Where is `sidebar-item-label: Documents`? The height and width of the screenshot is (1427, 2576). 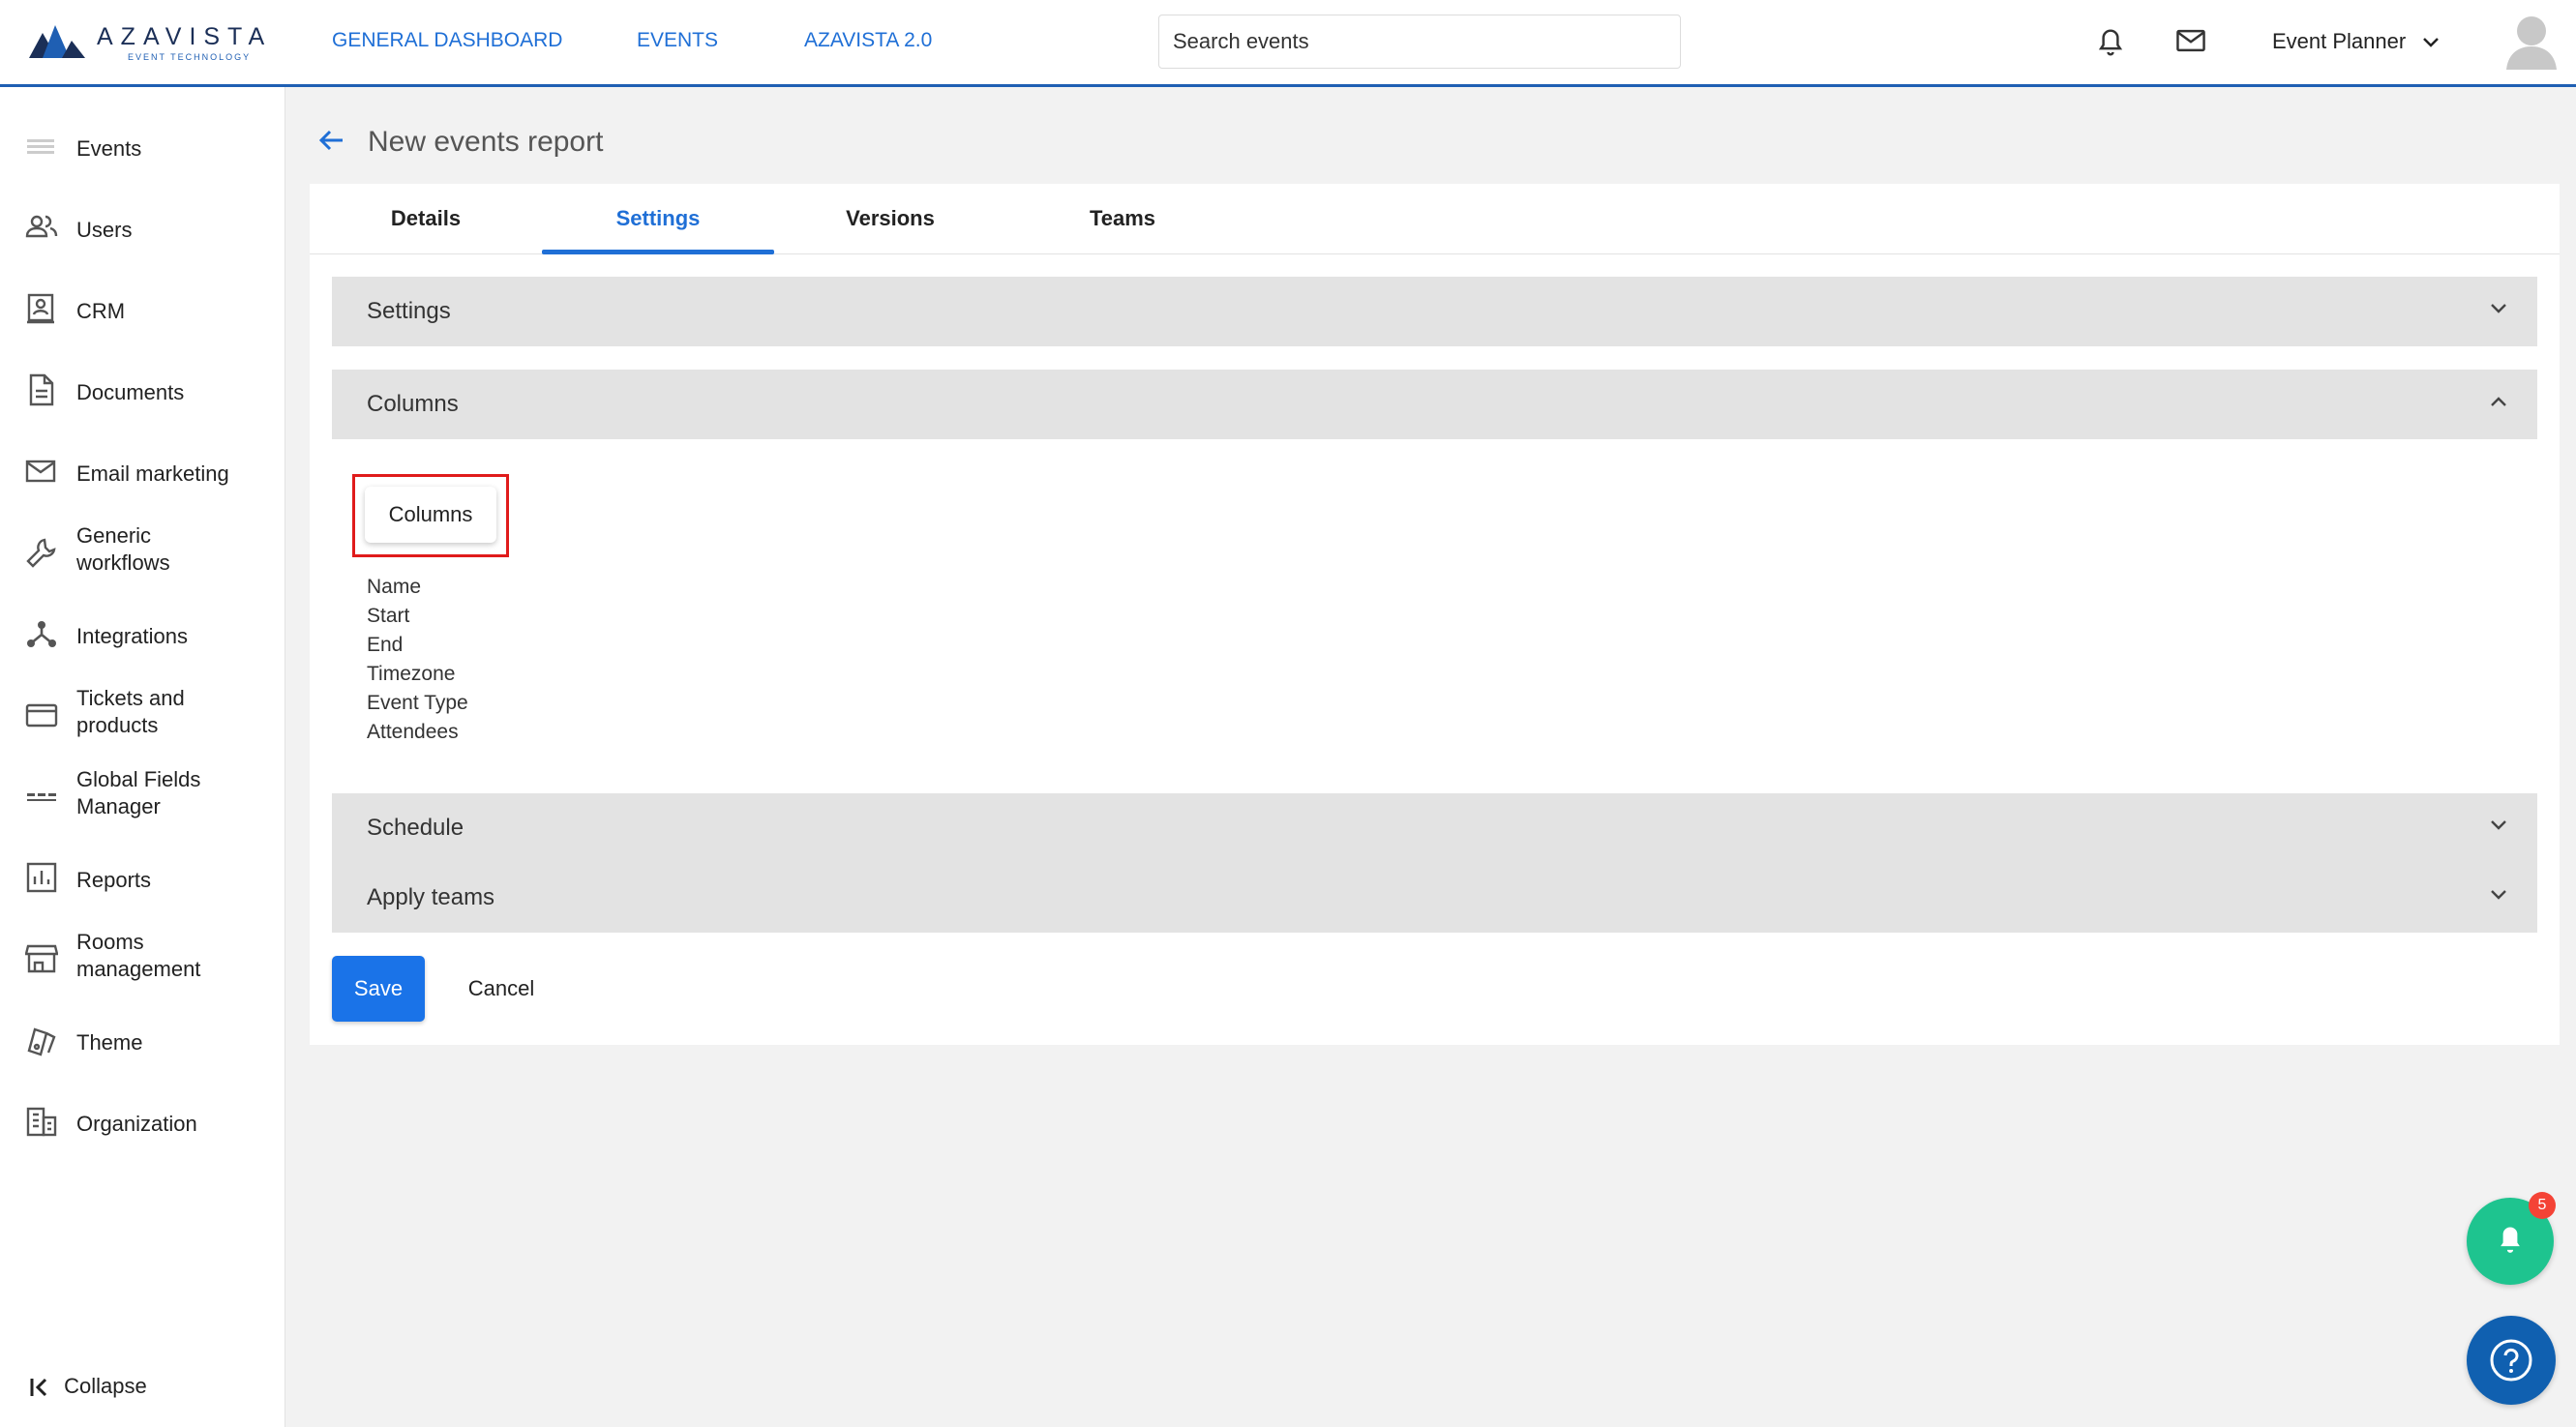 sidebar-item-label: Documents is located at coordinates (130, 392).